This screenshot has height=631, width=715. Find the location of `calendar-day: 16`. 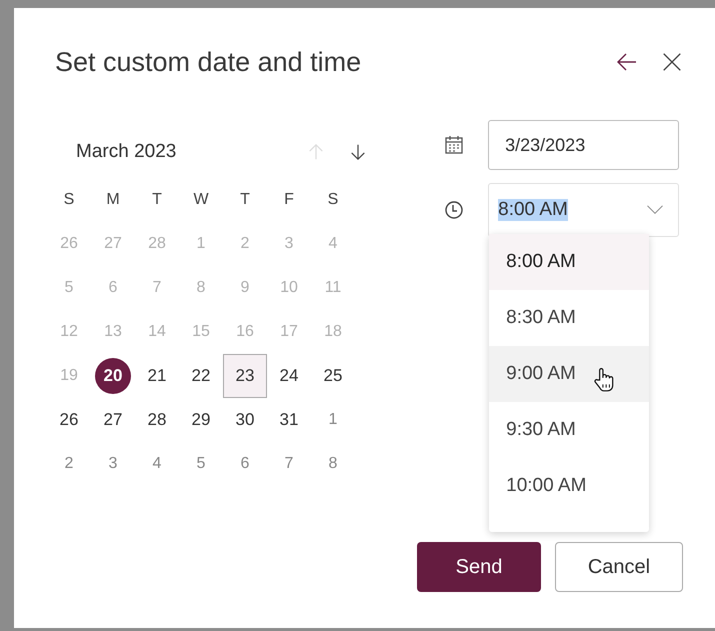

calendar-day: 16 is located at coordinates (245, 332).